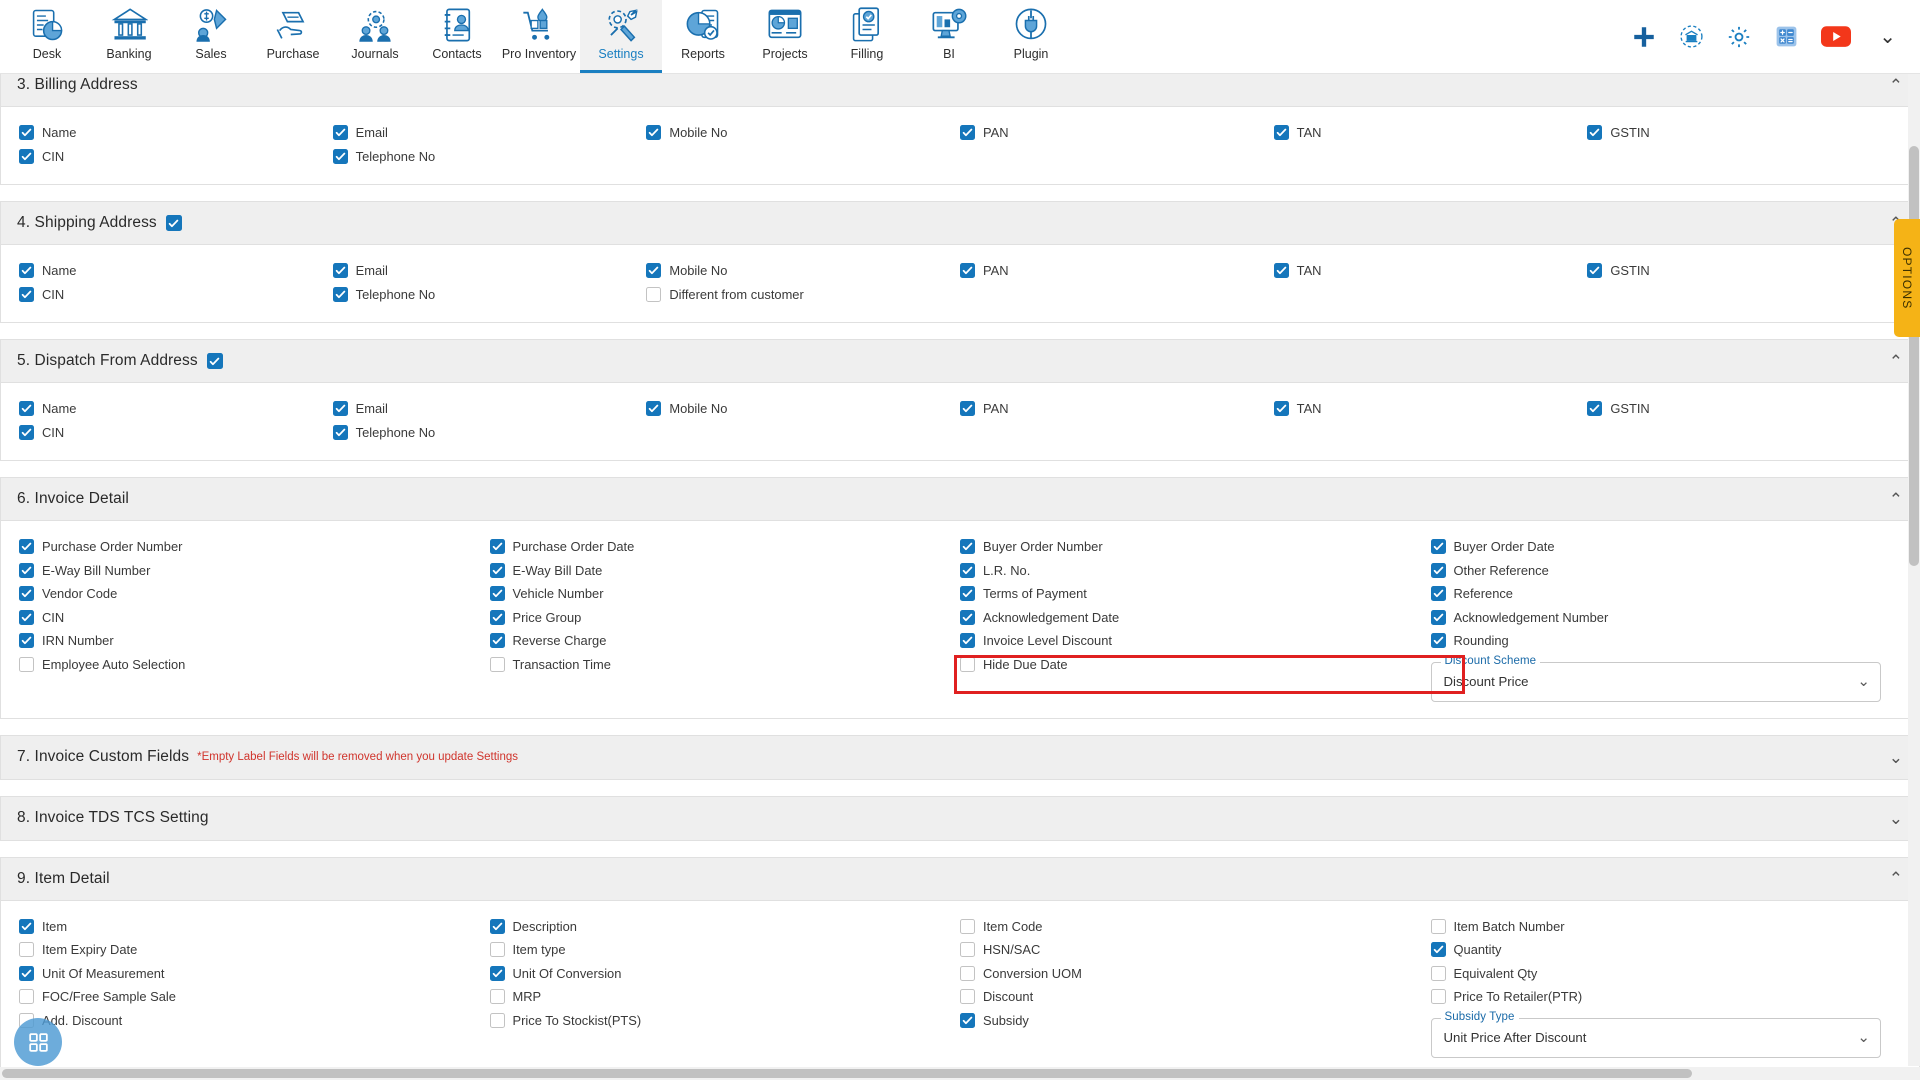 The image size is (1920, 1080). What do you see at coordinates (1195, 927) in the screenshot?
I see `checkbox-row: Item Code` at bounding box center [1195, 927].